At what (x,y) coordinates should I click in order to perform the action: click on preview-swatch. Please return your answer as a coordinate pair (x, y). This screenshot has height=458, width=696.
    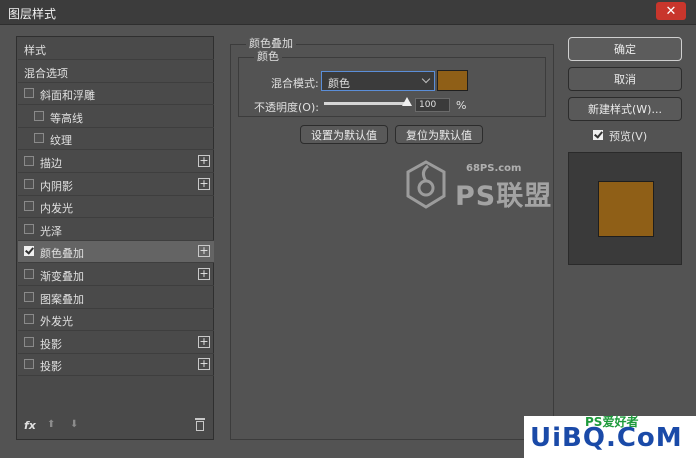
    Looking at the image, I should click on (626, 209).